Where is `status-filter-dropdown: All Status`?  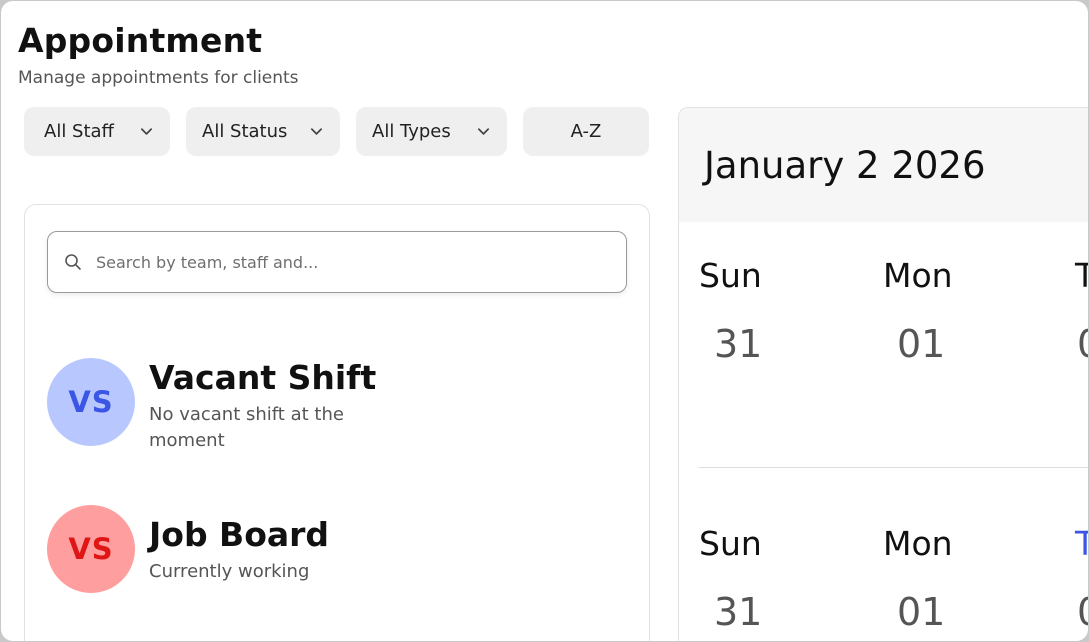 status-filter-dropdown: All Status is located at coordinates (263, 131).